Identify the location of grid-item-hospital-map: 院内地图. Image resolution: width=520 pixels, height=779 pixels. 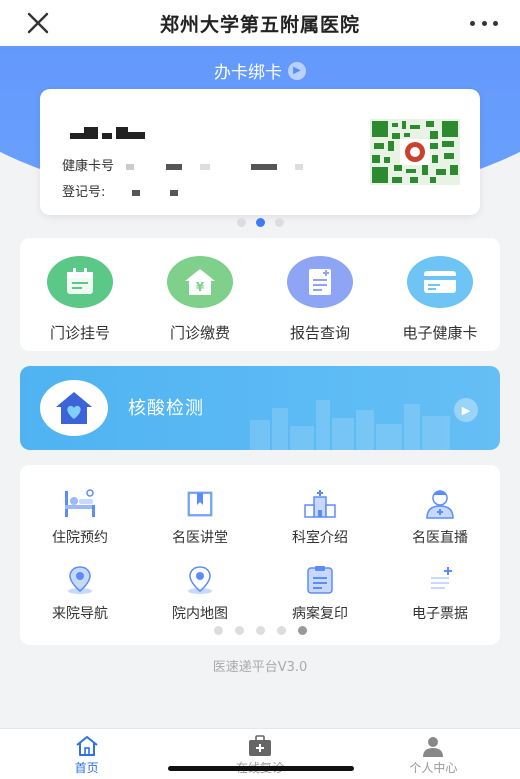
(200, 594).